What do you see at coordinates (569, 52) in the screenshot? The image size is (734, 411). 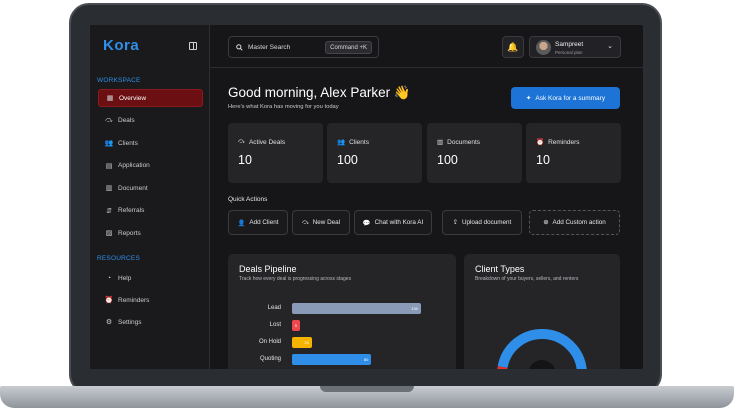 I see `user-plan: Personal plan` at bounding box center [569, 52].